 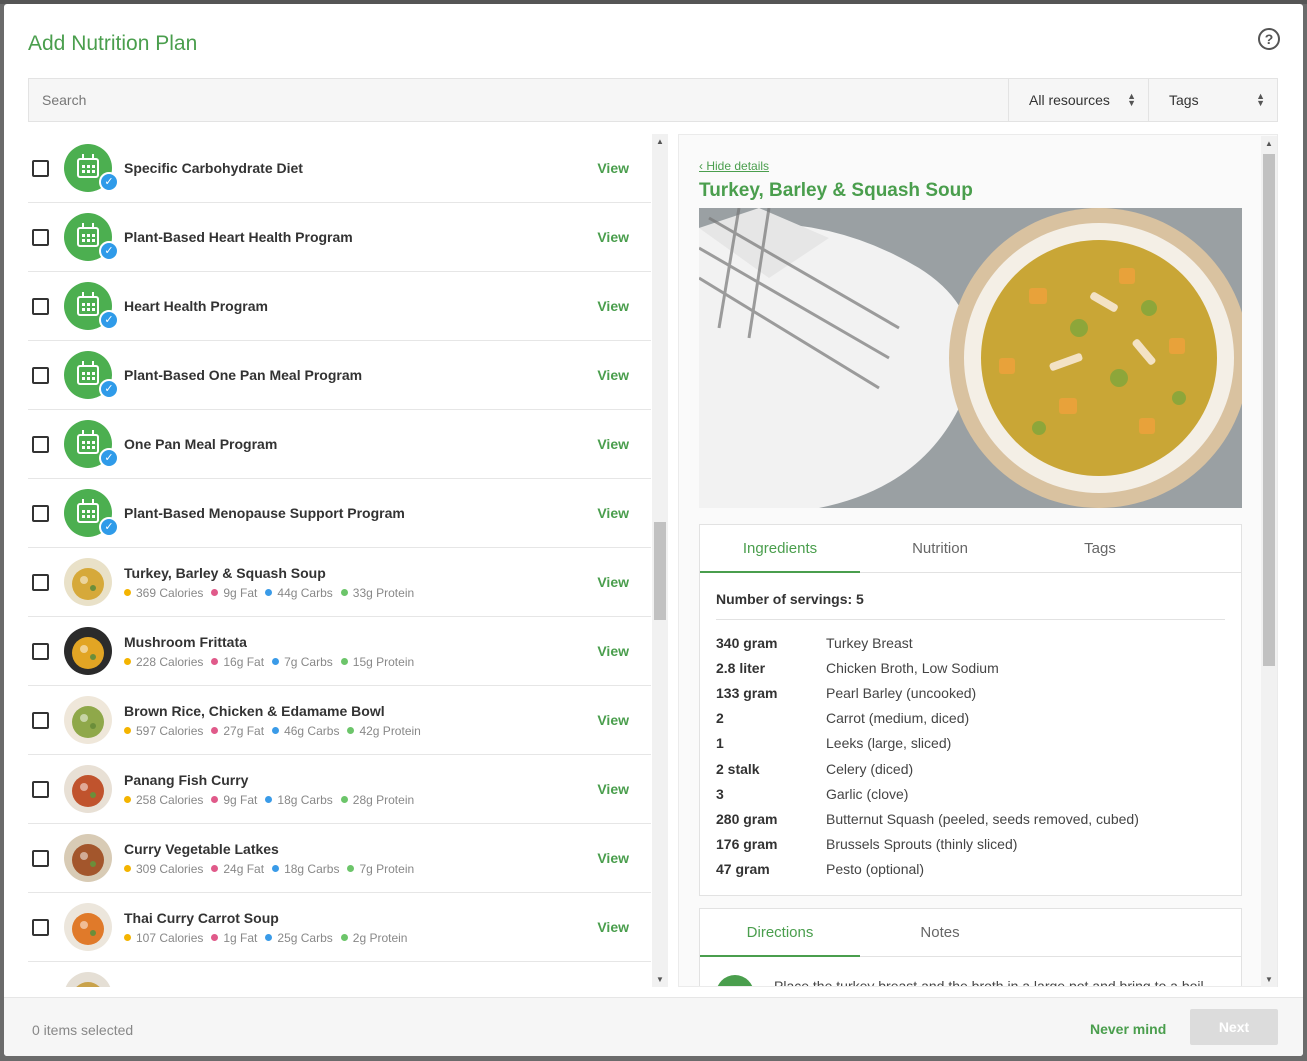 What do you see at coordinates (237, 869) in the screenshot?
I see `fat-stat: 24g Fat` at bounding box center [237, 869].